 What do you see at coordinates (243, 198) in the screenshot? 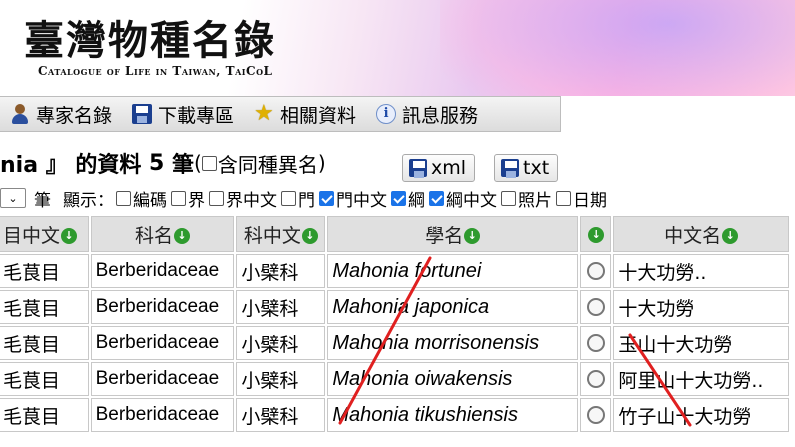
I see `display-option: 界中文` at bounding box center [243, 198].